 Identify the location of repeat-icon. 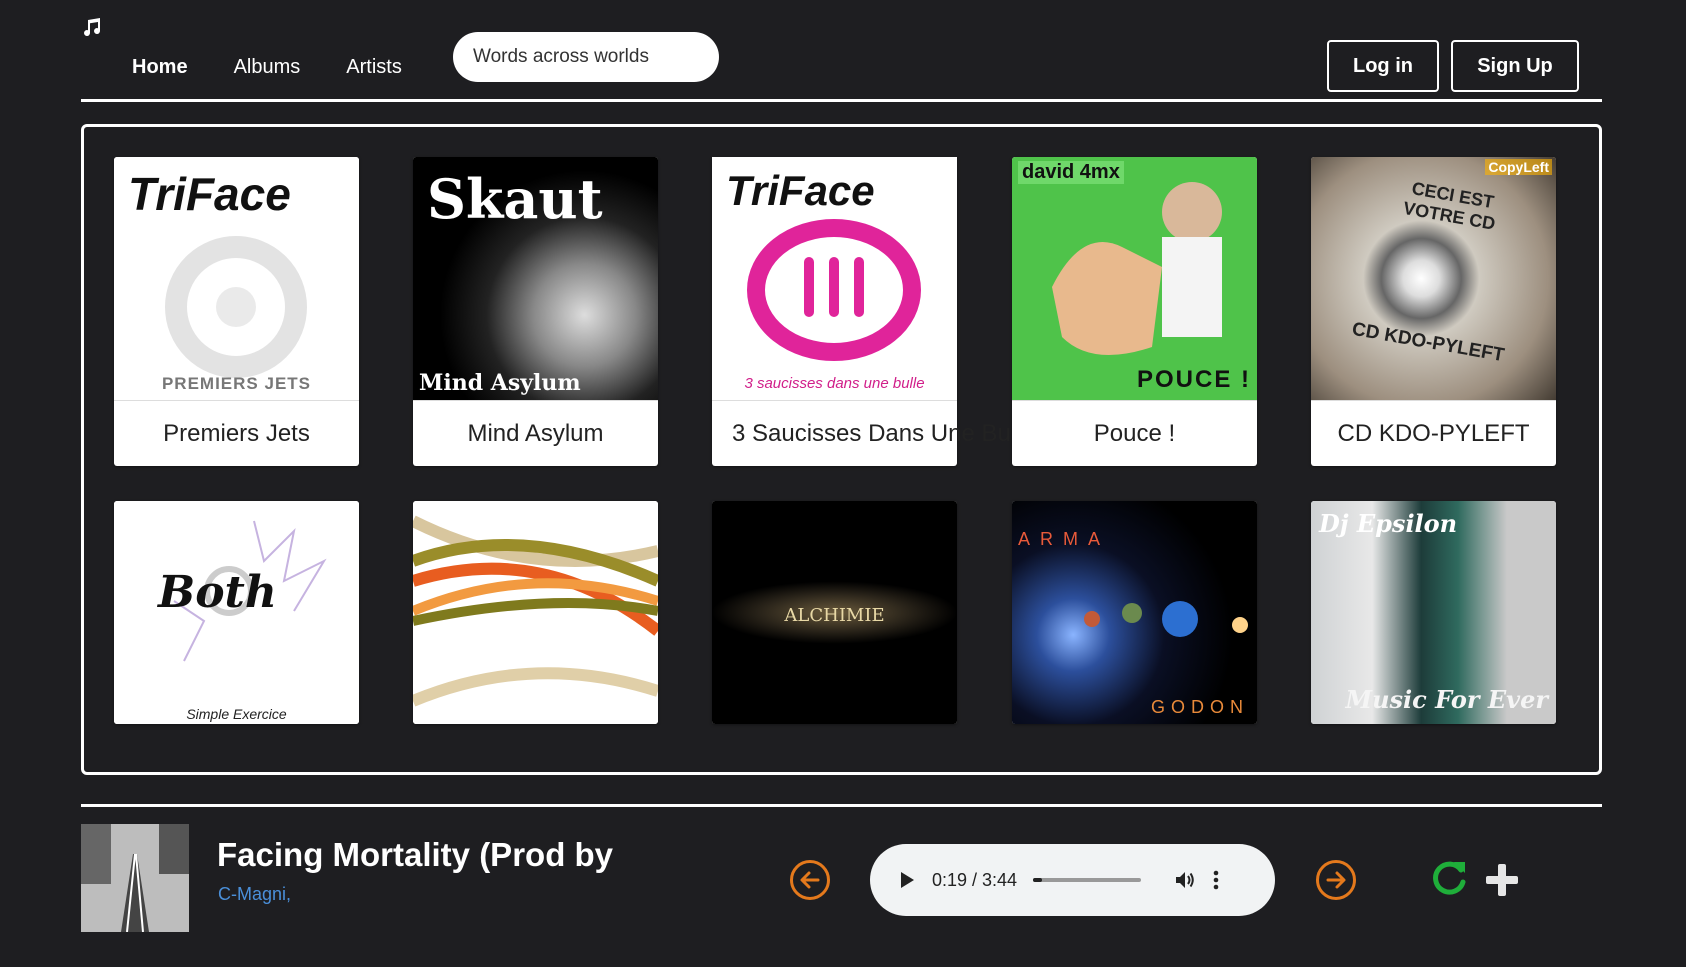
(1449, 879).